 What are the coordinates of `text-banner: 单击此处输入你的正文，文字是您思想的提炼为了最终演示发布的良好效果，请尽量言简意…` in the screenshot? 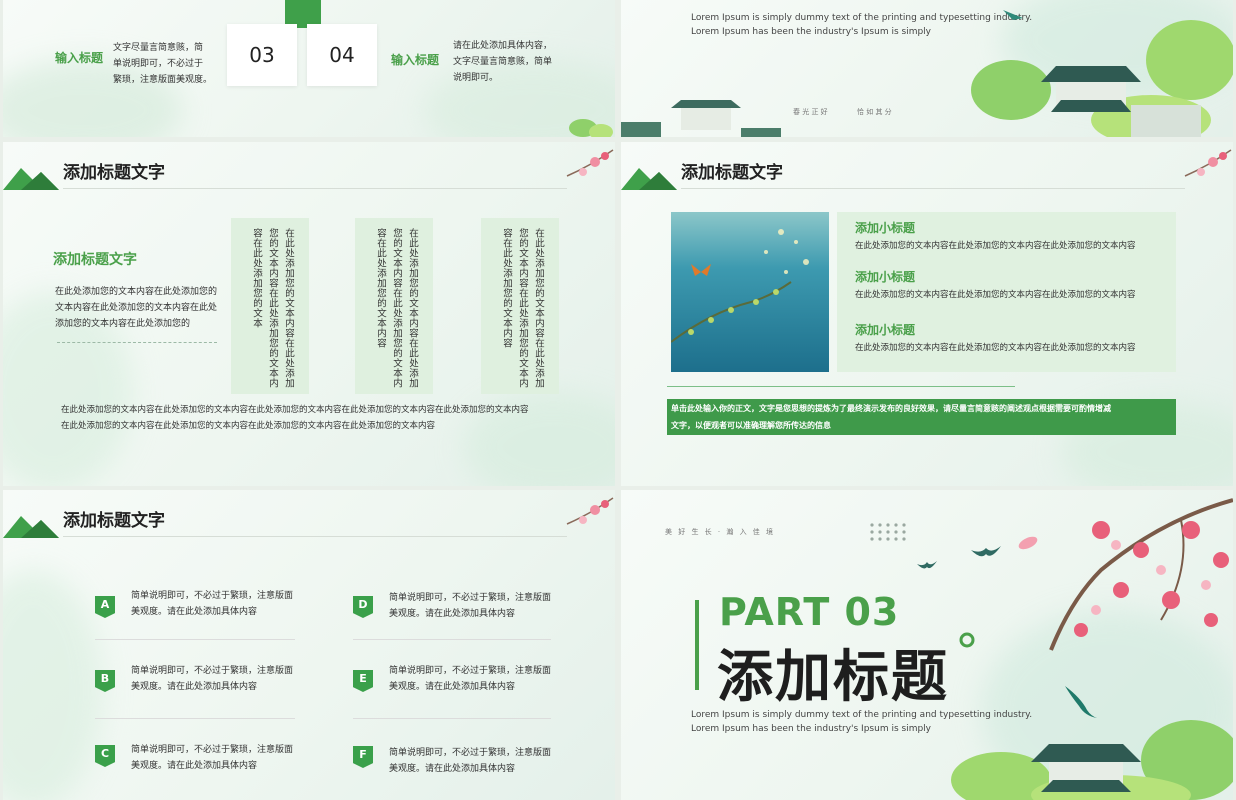 It's located at (921, 417).